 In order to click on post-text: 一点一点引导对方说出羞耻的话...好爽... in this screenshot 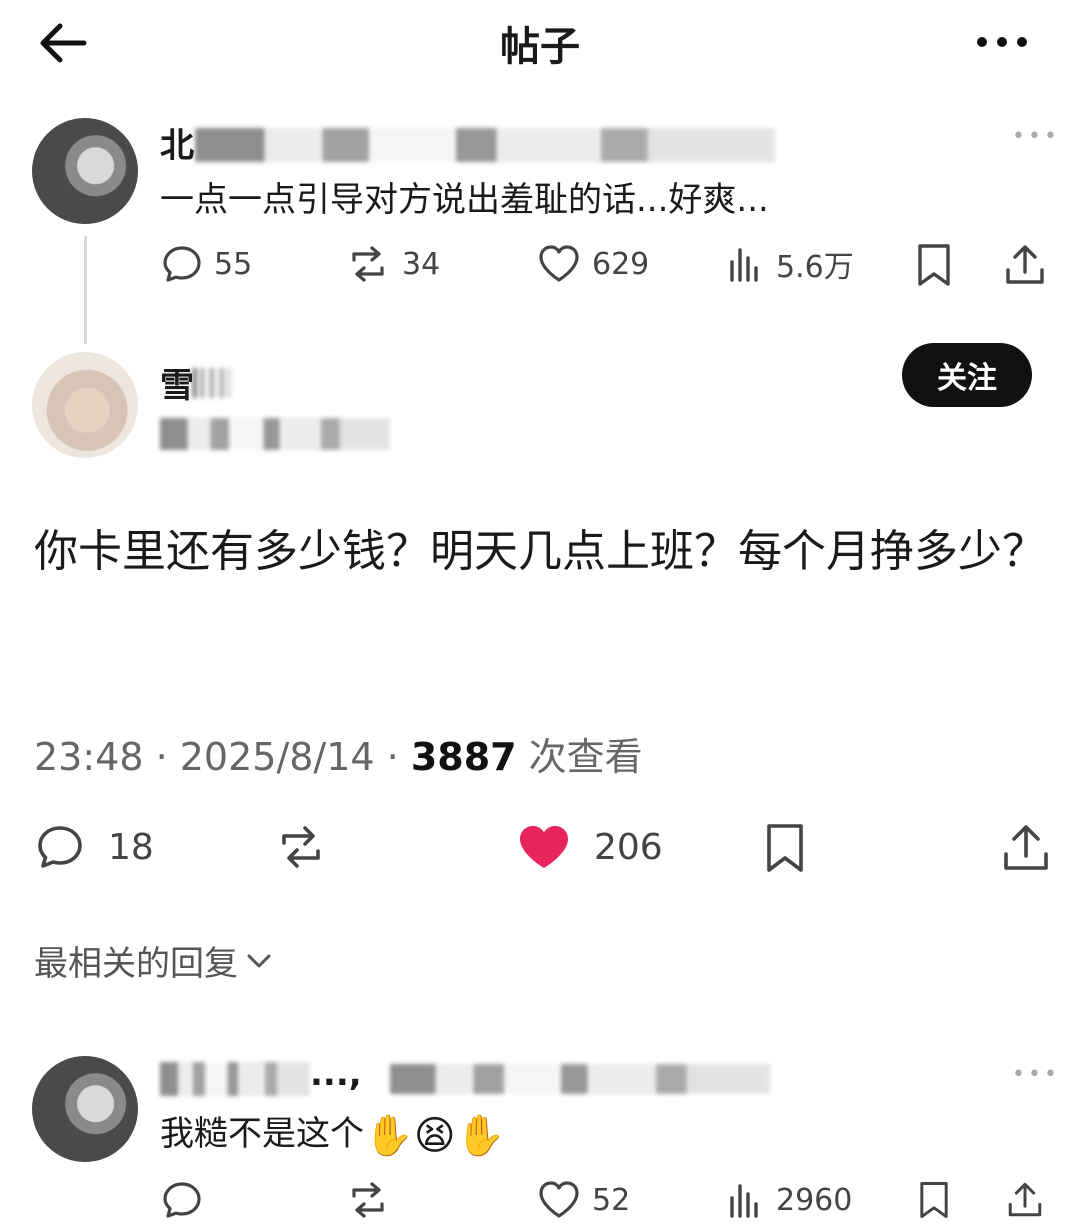, I will do `click(464, 200)`.